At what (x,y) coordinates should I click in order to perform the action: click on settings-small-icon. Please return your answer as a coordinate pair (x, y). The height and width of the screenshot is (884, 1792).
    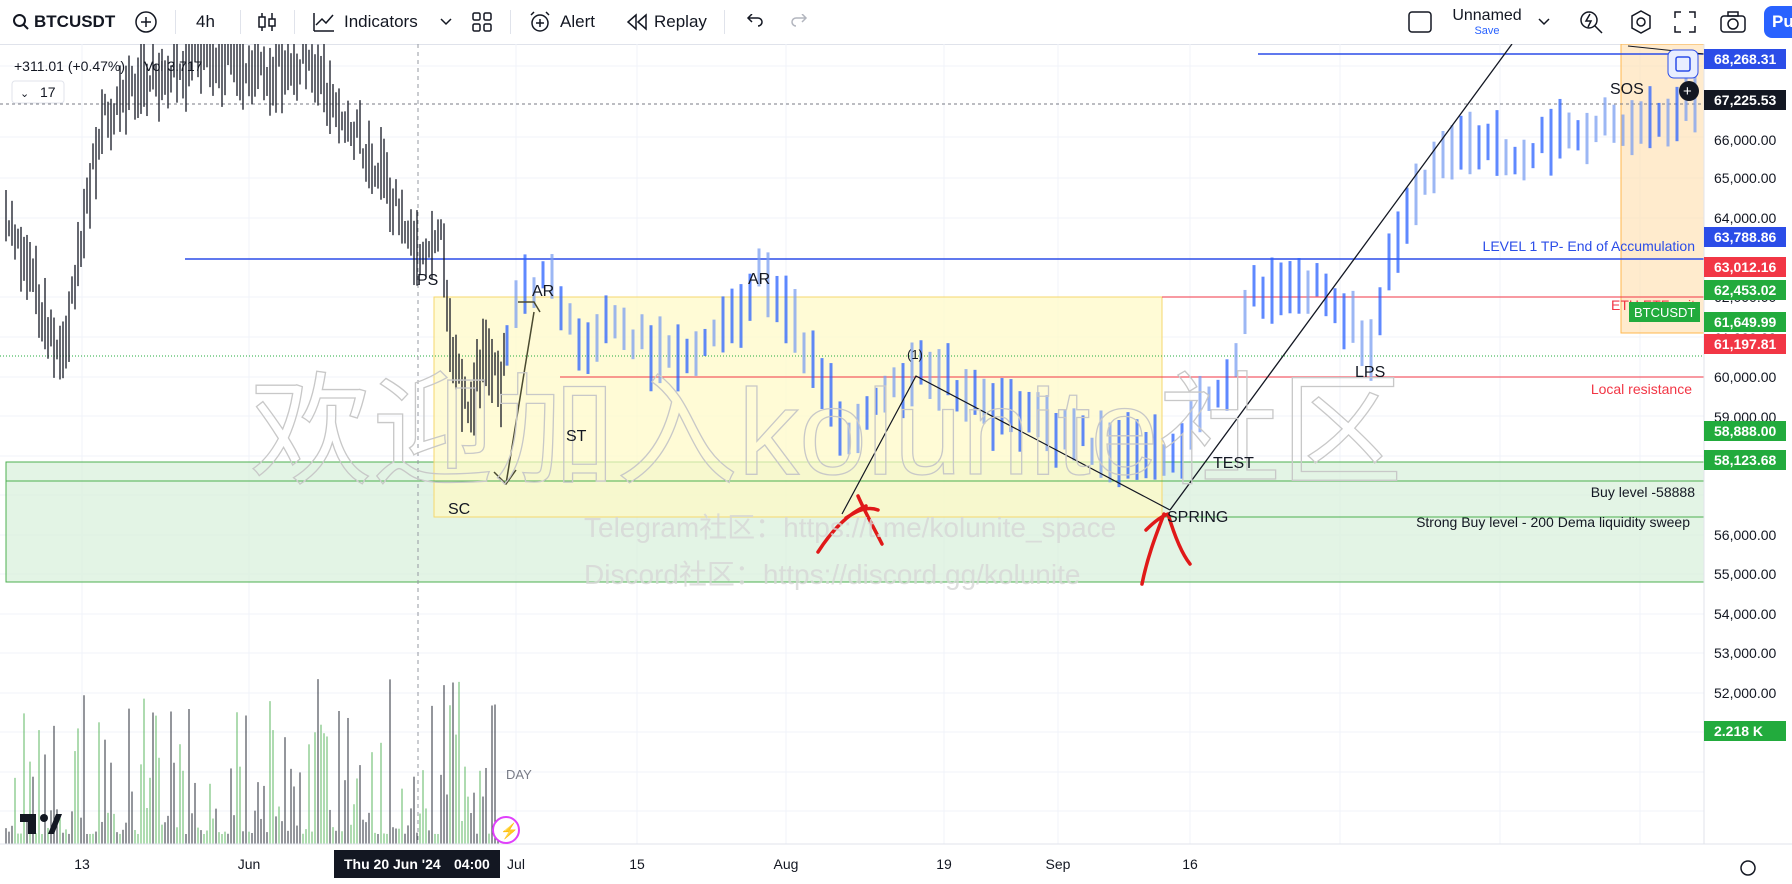
    Looking at the image, I should click on (1748, 868).